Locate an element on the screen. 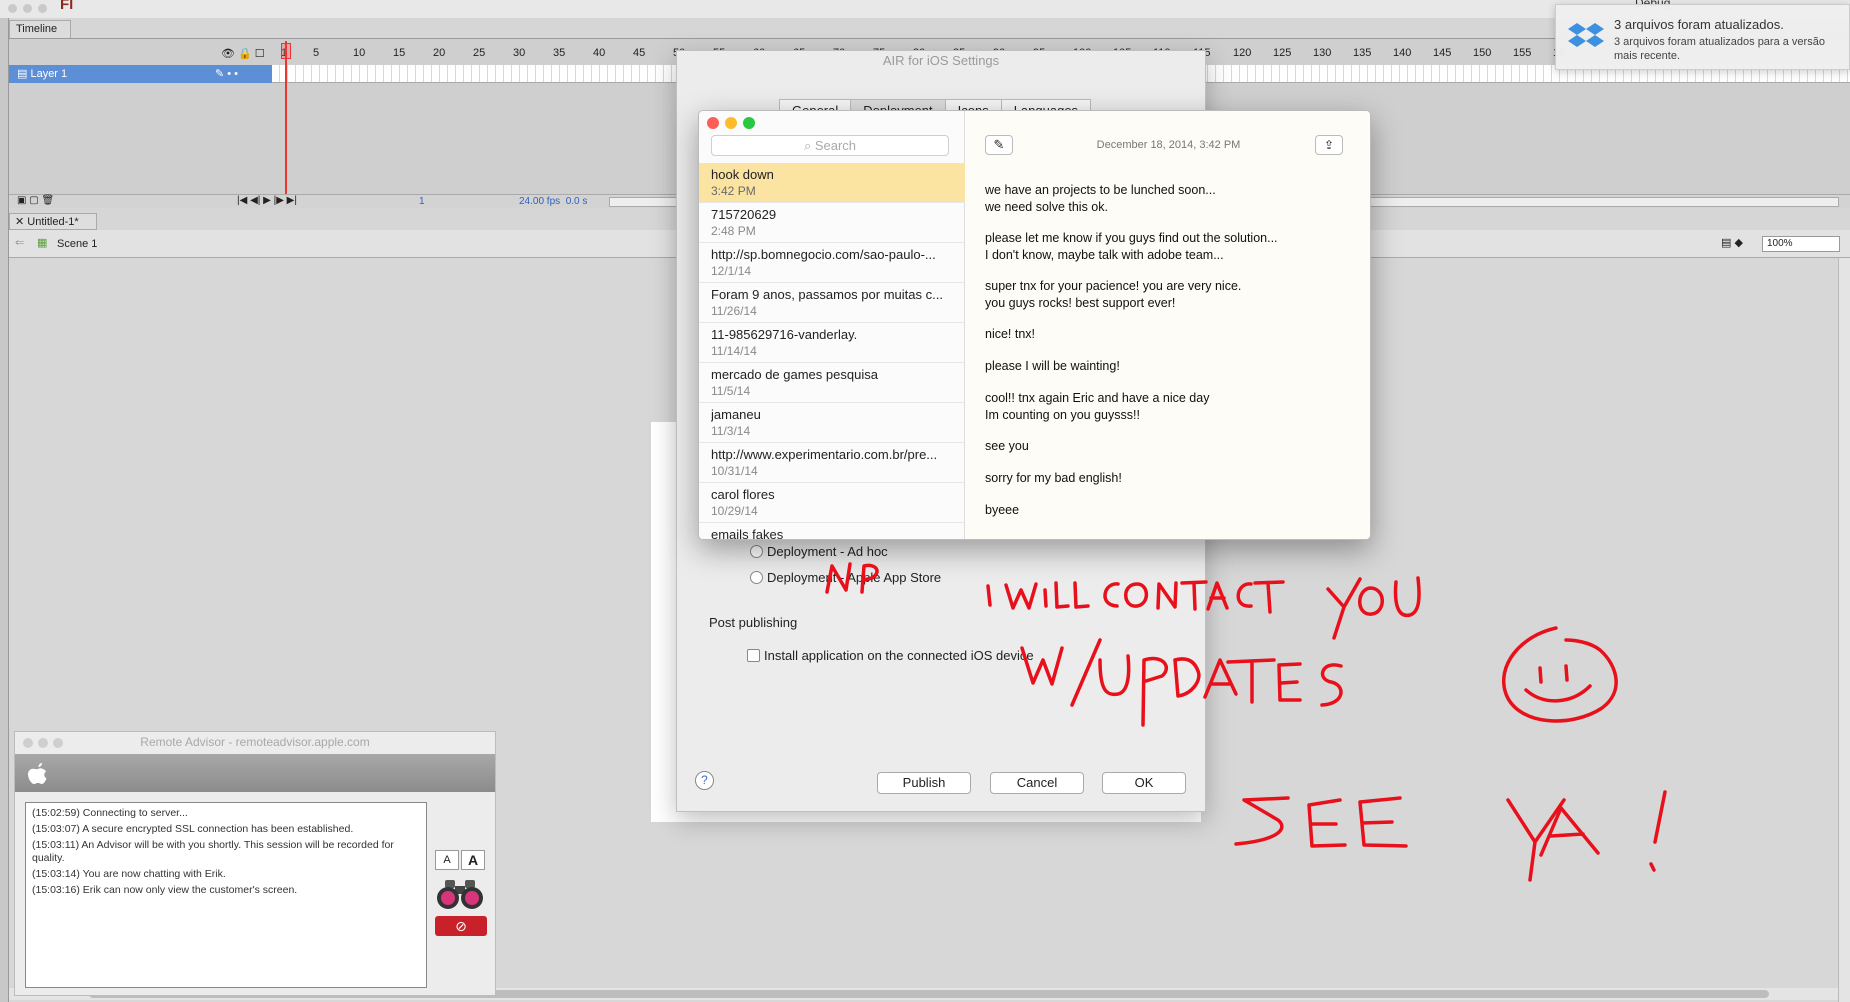  note-list-item: hook down 3:42 PM is located at coordinates (832, 183).